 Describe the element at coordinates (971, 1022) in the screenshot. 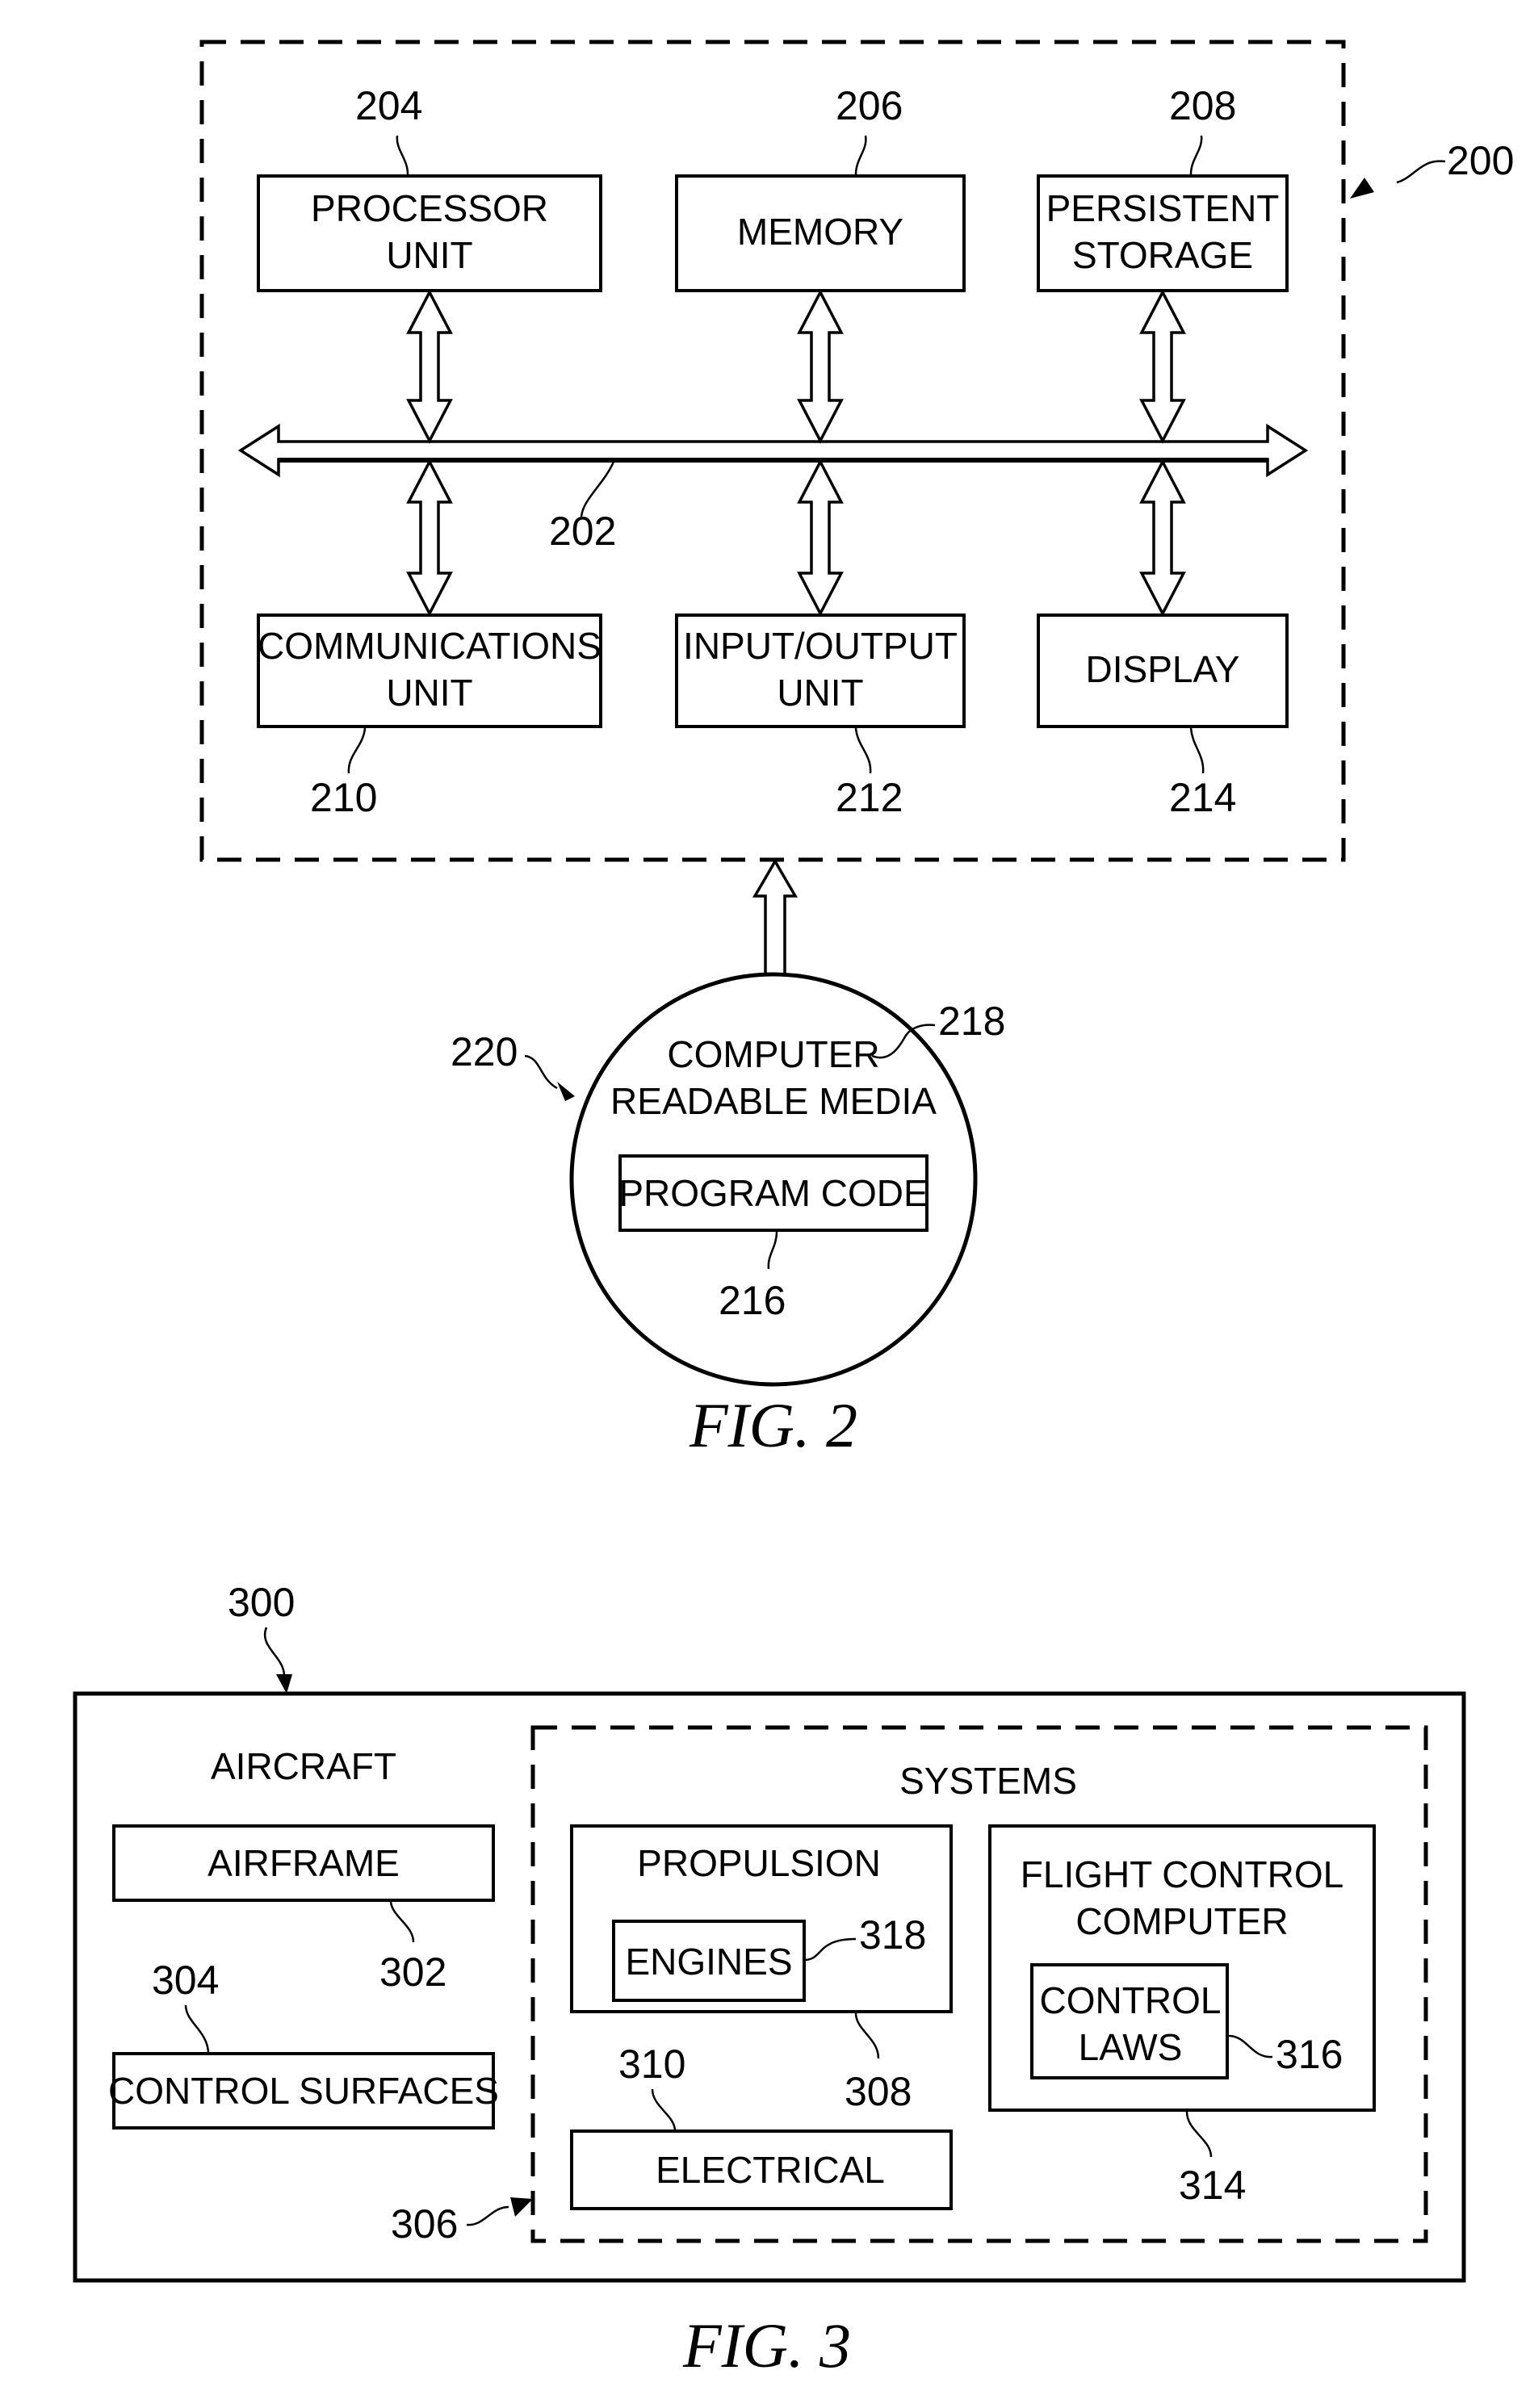

I see `ref-218: 218` at that location.